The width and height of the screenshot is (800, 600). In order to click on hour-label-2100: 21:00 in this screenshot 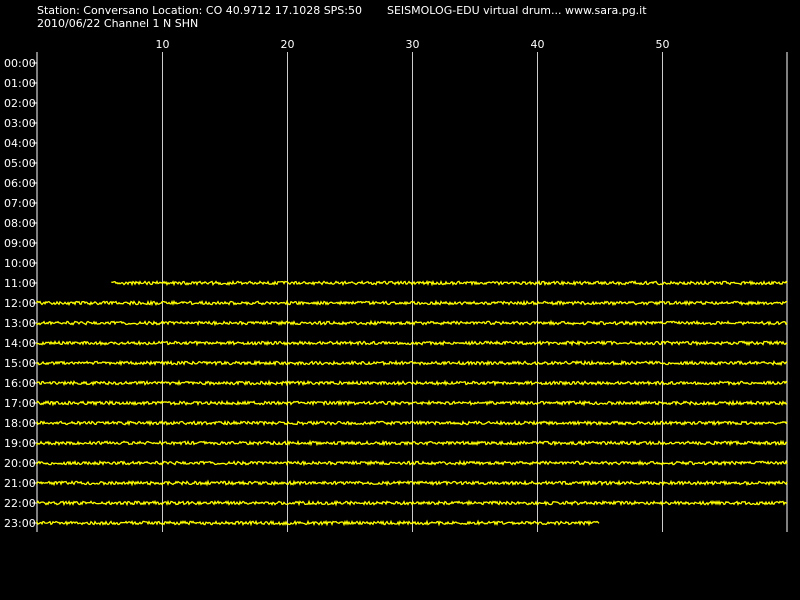, I will do `click(20, 483)`.